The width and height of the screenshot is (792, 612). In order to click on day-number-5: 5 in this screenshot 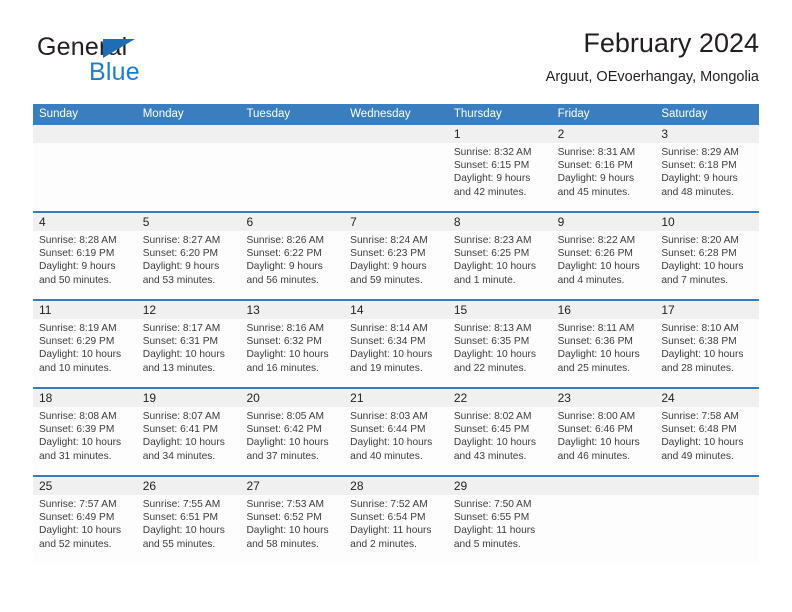, I will do `click(189, 222)`.